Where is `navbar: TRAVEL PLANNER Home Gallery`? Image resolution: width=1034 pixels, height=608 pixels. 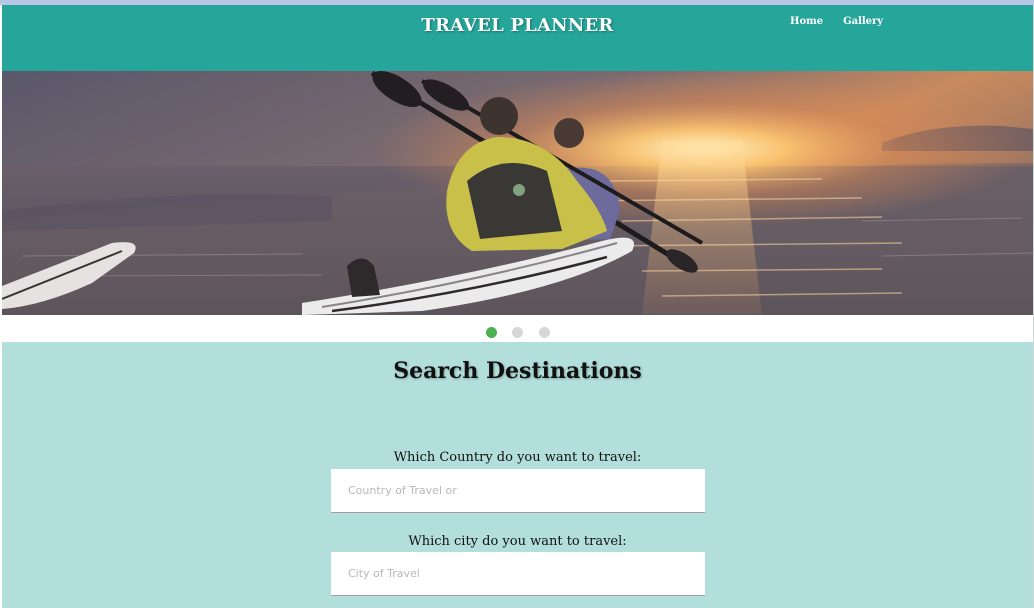
navbar: TRAVEL PLANNER Home Gallery is located at coordinates (517, 38).